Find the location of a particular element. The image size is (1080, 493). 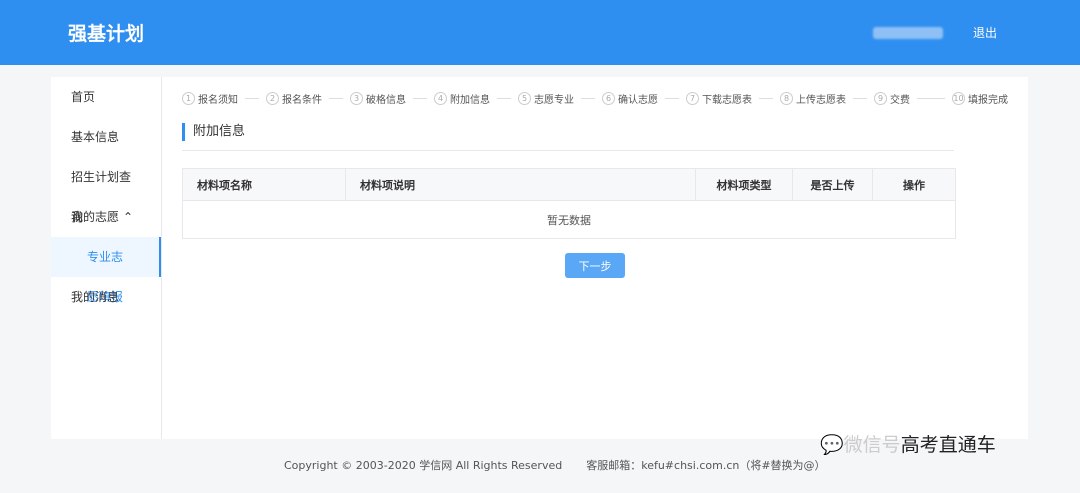

column-header: 是否上传 is located at coordinates (832, 184).